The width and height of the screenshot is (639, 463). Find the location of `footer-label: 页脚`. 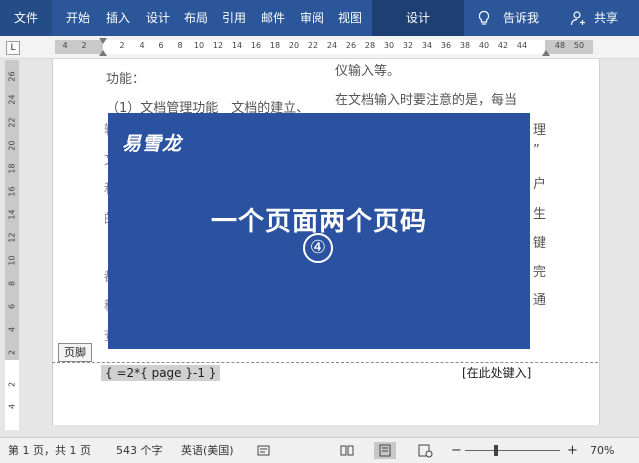

footer-label: 页脚 is located at coordinates (75, 352).